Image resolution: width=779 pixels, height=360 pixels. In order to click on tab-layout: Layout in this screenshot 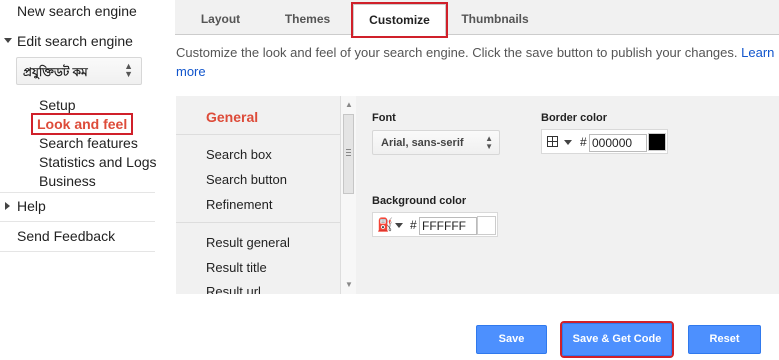, I will do `click(220, 19)`.